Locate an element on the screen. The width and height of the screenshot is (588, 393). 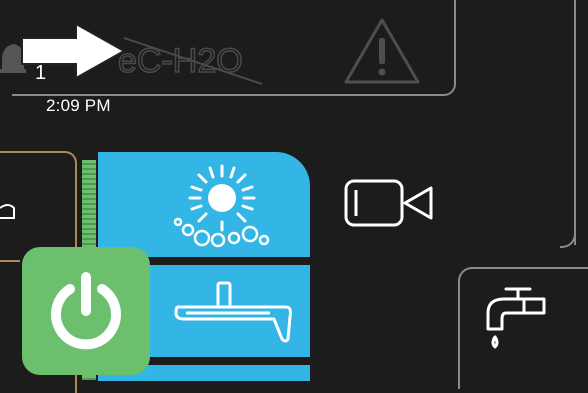
power-button is located at coordinates (86, 311).